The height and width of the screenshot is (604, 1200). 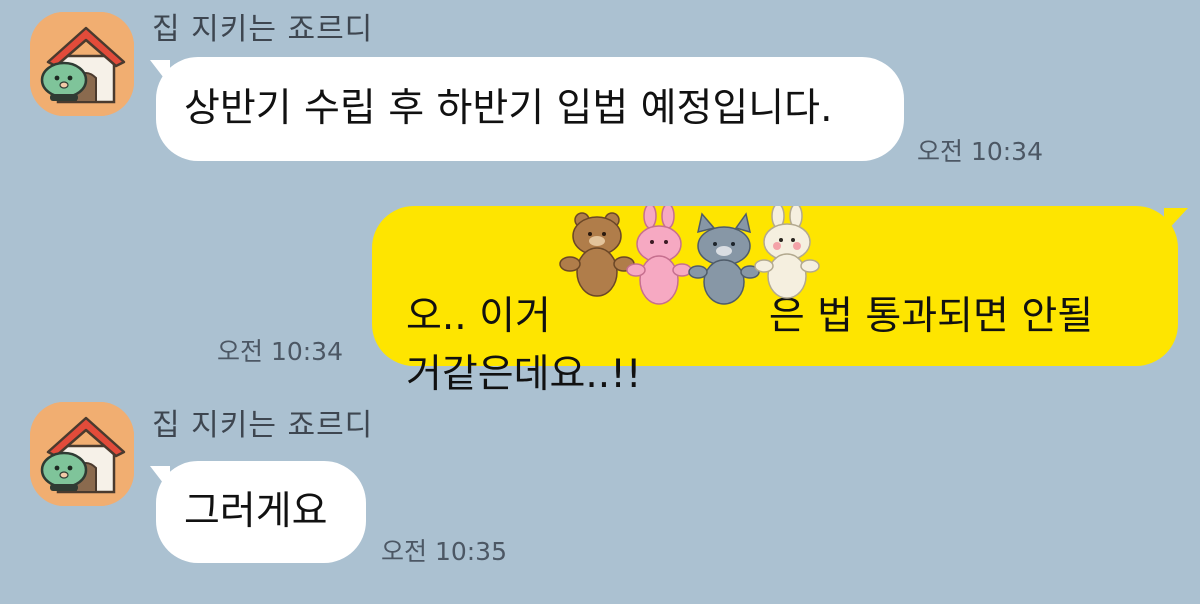 I want to click on bear-bunny-cat-rabbit-sticker-icon, so click(x=690, y=259).